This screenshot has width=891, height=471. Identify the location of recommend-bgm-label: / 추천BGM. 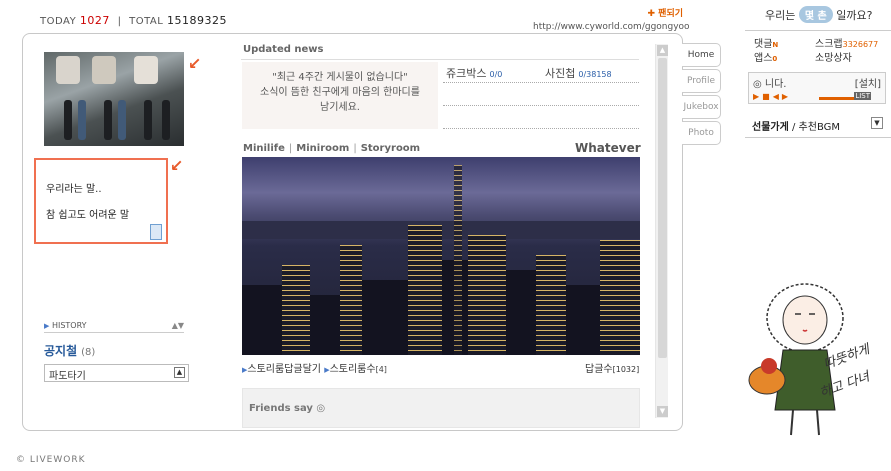
(816, 127).